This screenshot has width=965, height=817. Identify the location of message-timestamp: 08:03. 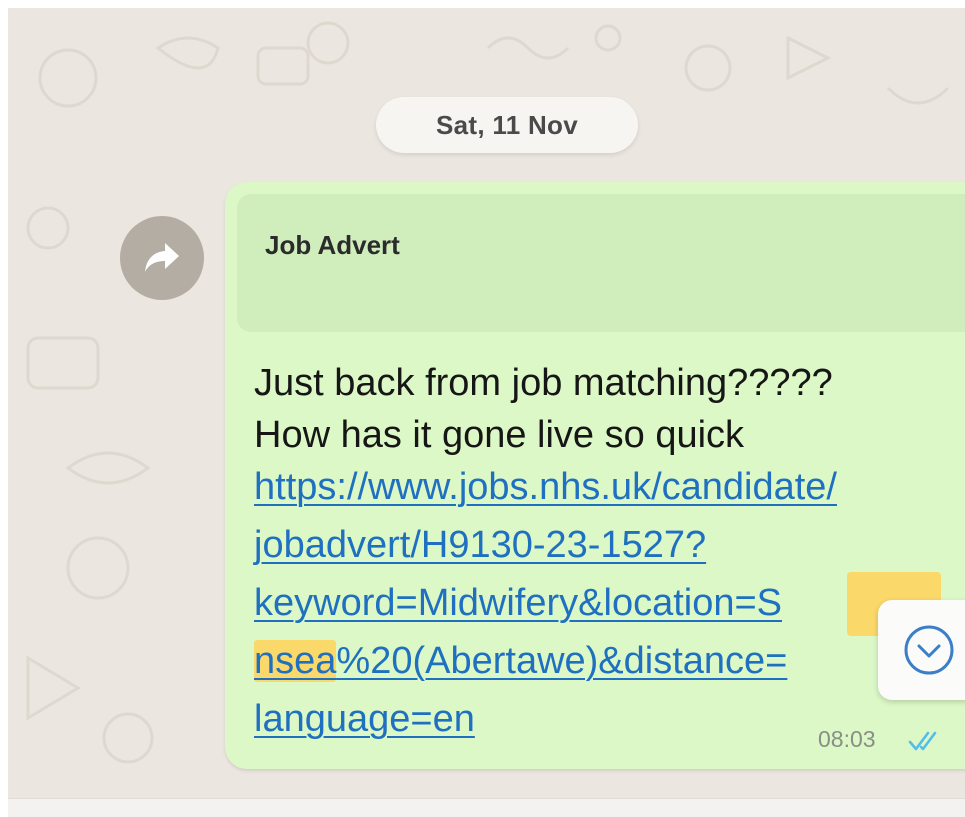
(847, 739).